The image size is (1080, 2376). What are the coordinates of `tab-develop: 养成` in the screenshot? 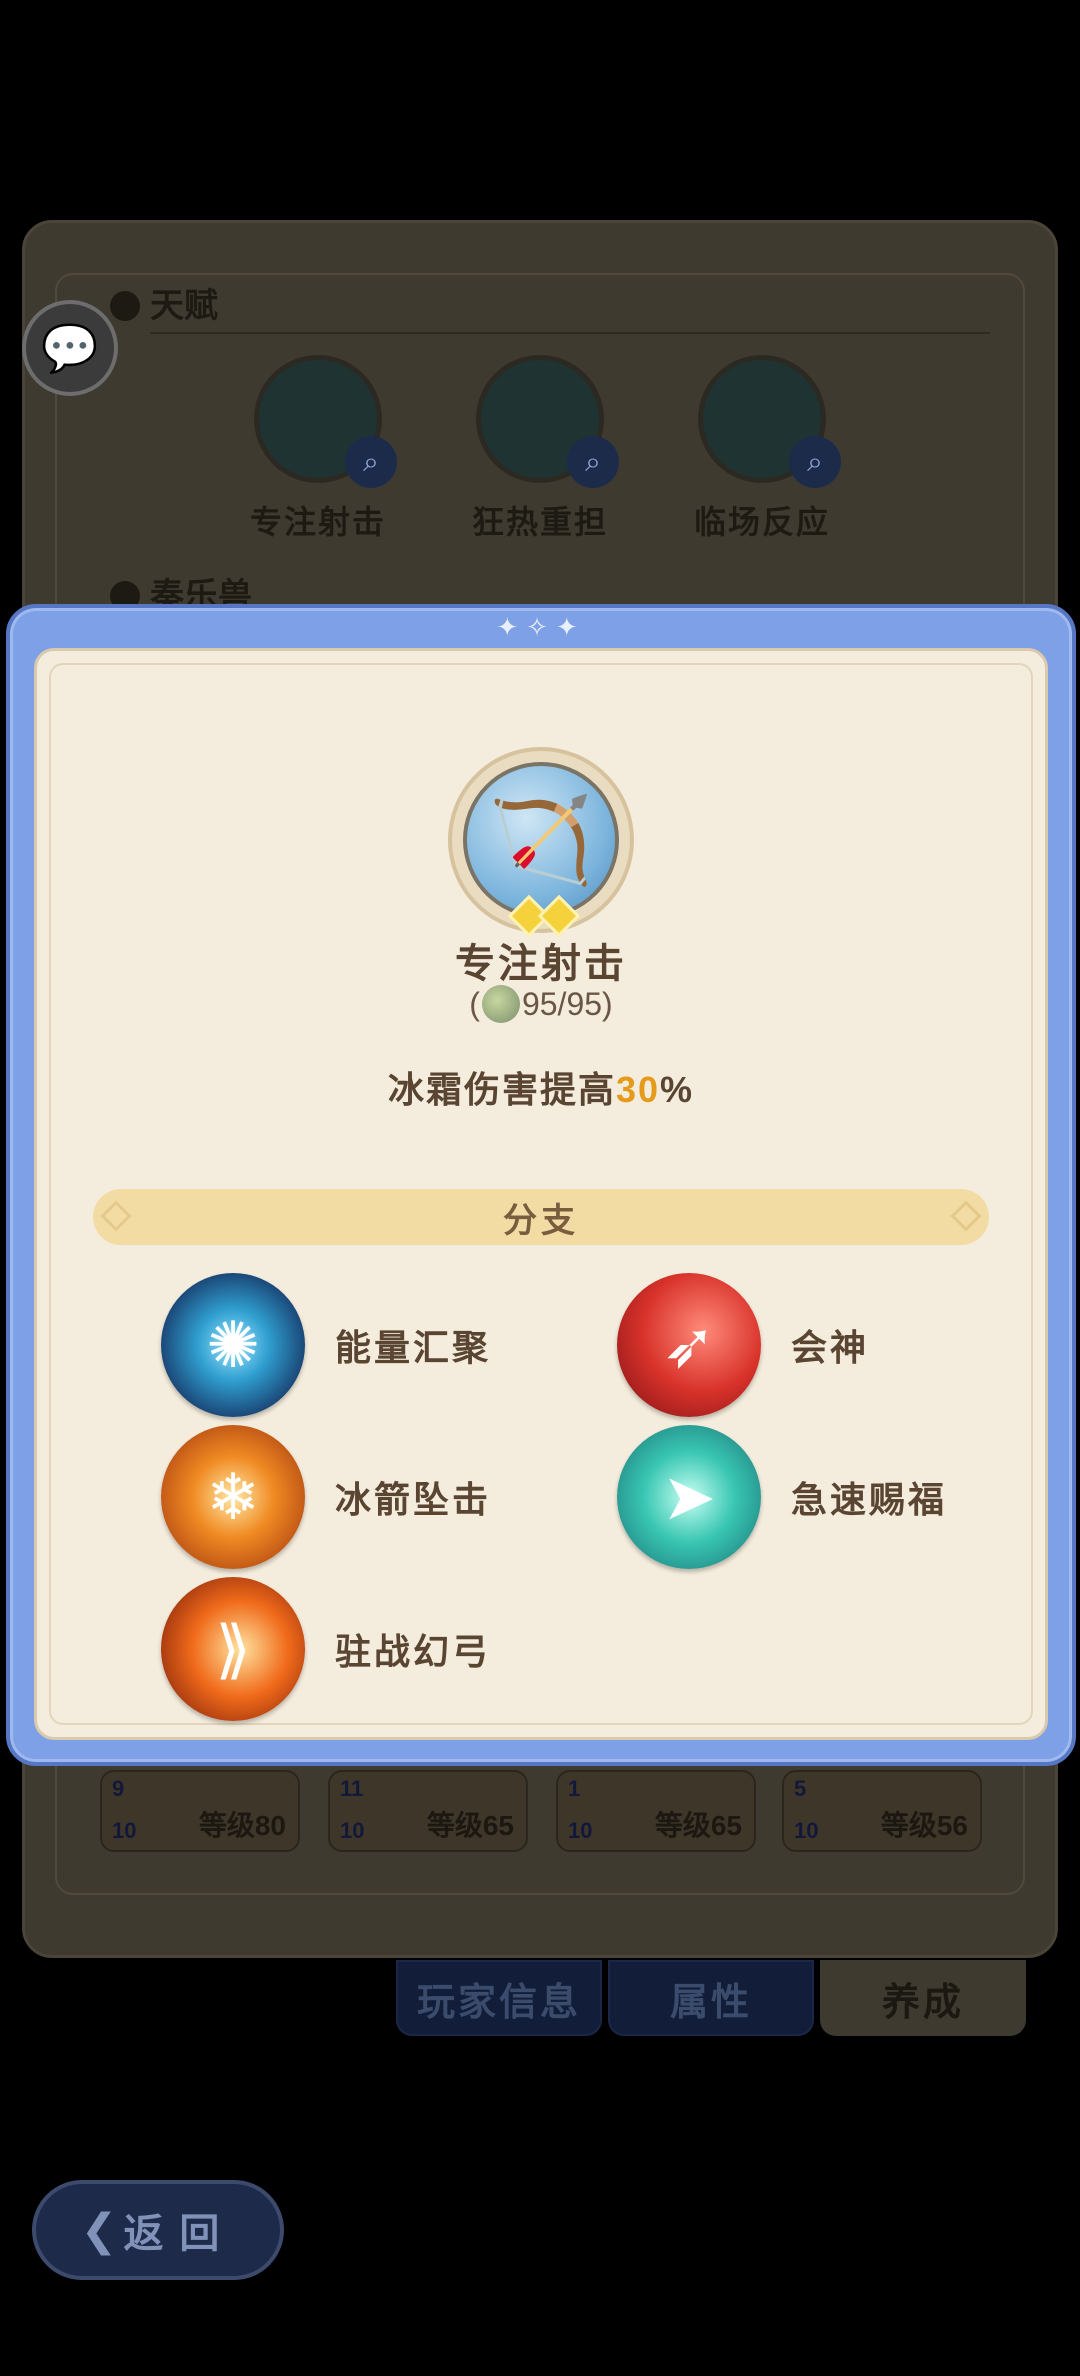 It's located at (923, 1998).